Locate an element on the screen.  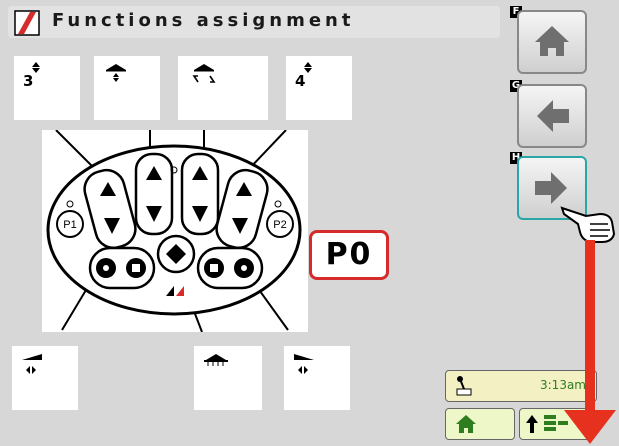
boom-right-section-icon is located at coordinates (304, 364).